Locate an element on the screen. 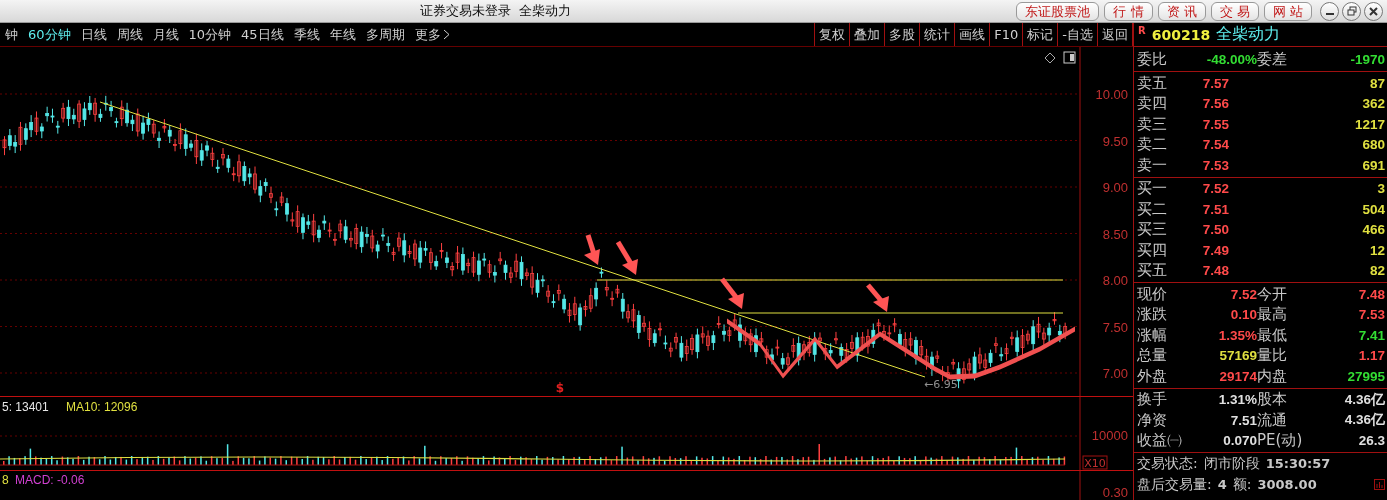 This screenshot has width=1387, height=500. stat-label: 股本 is located at coordinates (1272, 400).